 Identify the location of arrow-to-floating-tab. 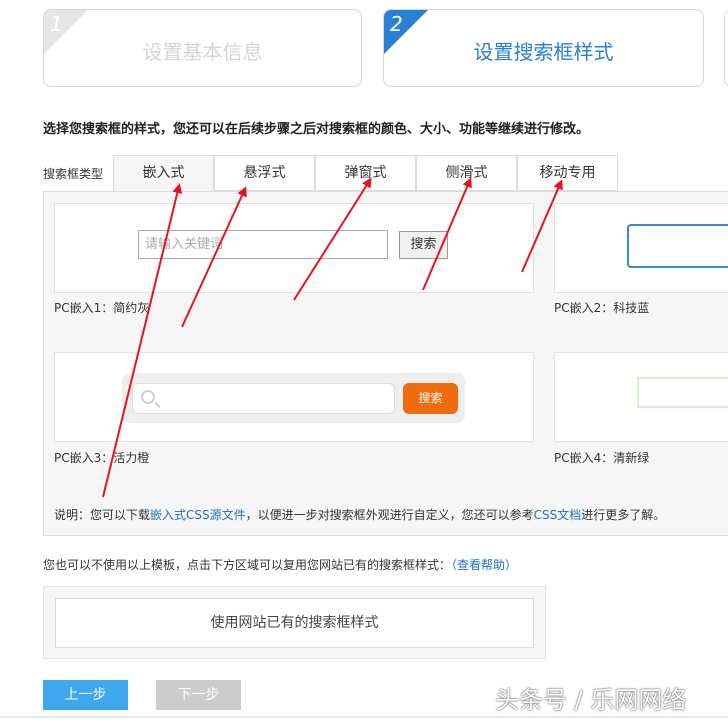
(214, 257).